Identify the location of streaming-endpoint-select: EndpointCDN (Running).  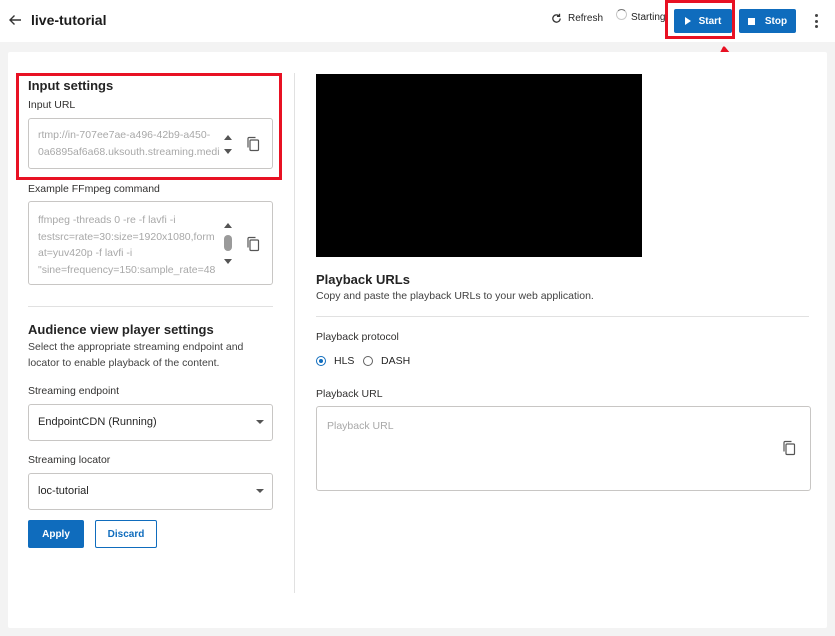
(150, 422).